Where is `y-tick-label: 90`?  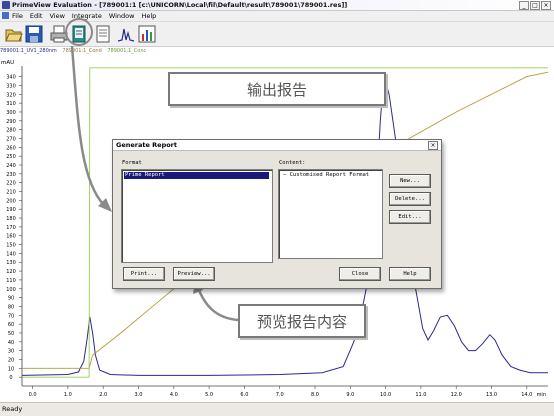 y-tick-label: 90 is located at coordinates (11, 299).